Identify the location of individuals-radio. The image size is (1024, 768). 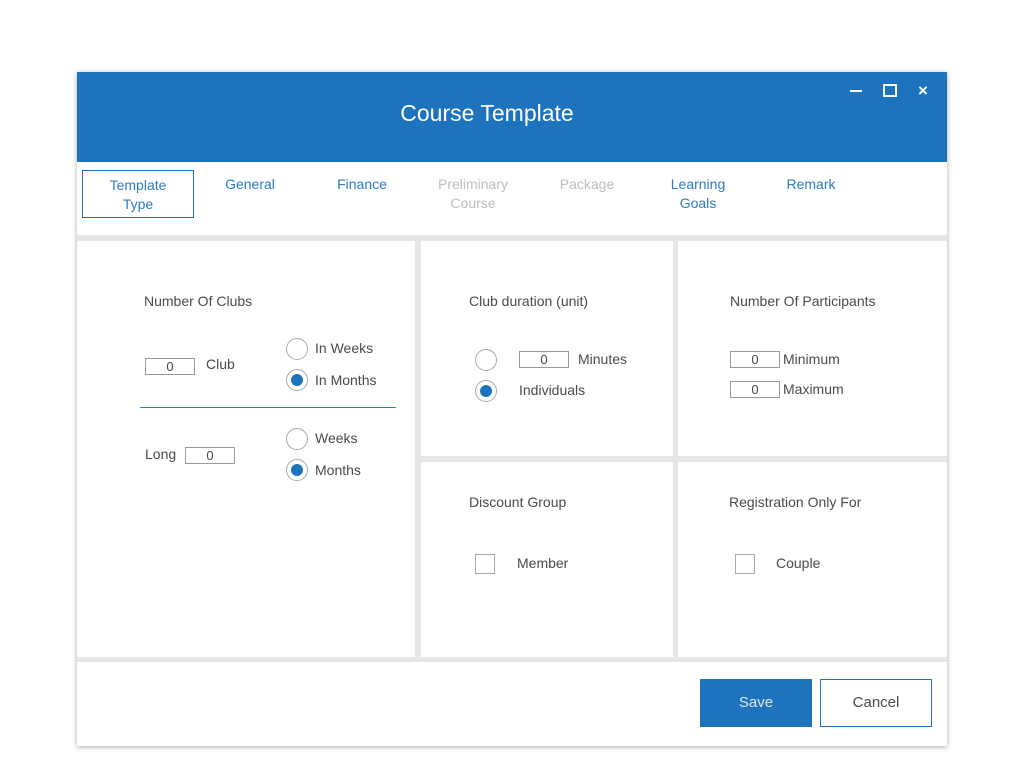
(486, 391).